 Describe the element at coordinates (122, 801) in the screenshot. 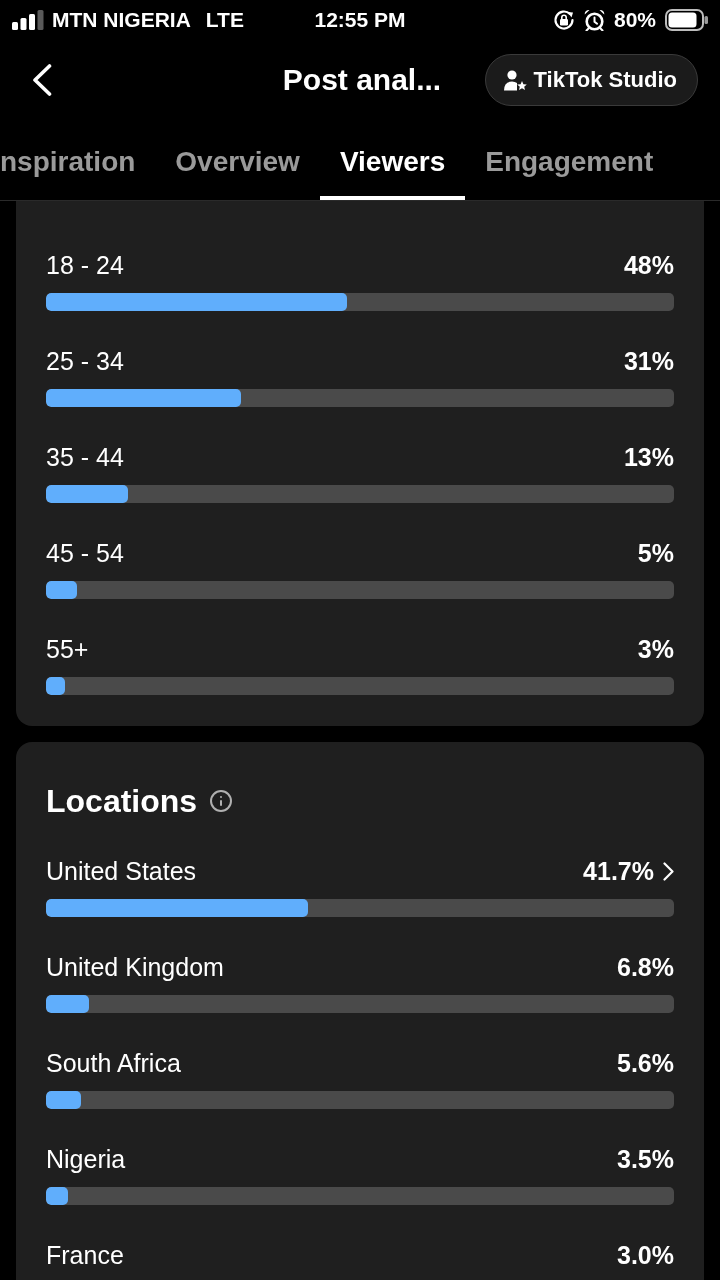

I see `section-title: Locations` at that location.